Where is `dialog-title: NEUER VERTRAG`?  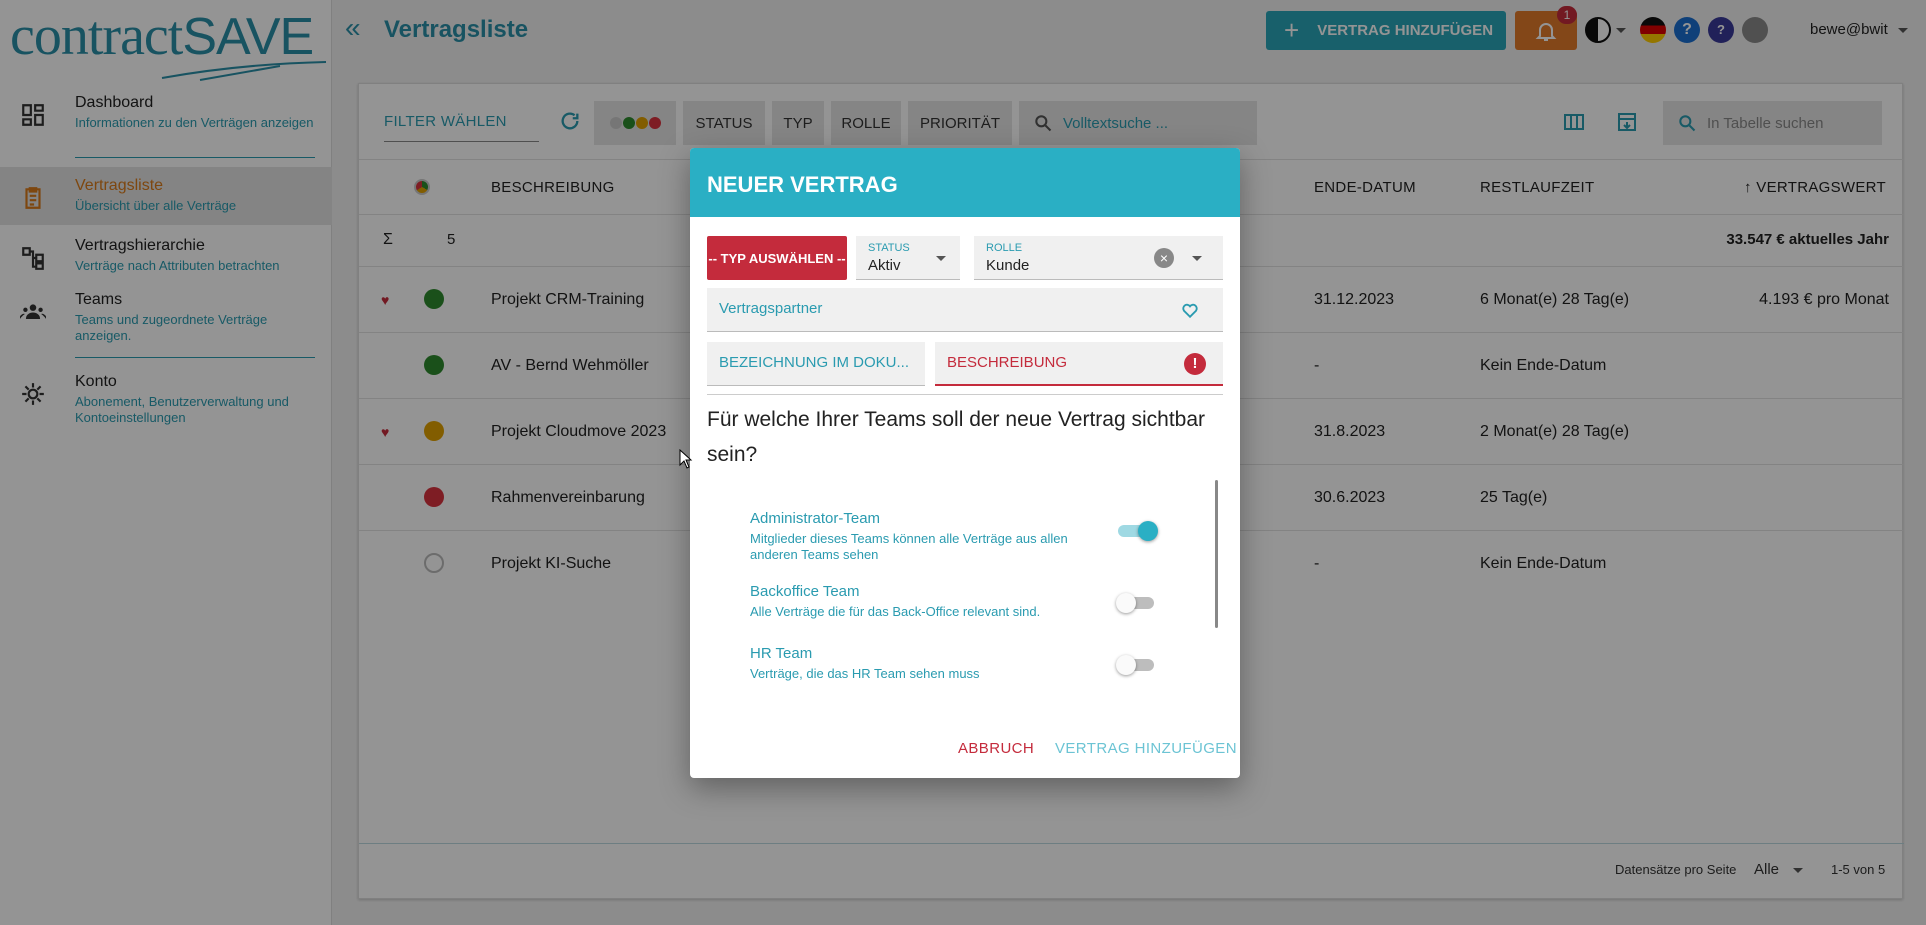 dialog-title: NEUER VERTRAG is located at coordinates (802, 184).